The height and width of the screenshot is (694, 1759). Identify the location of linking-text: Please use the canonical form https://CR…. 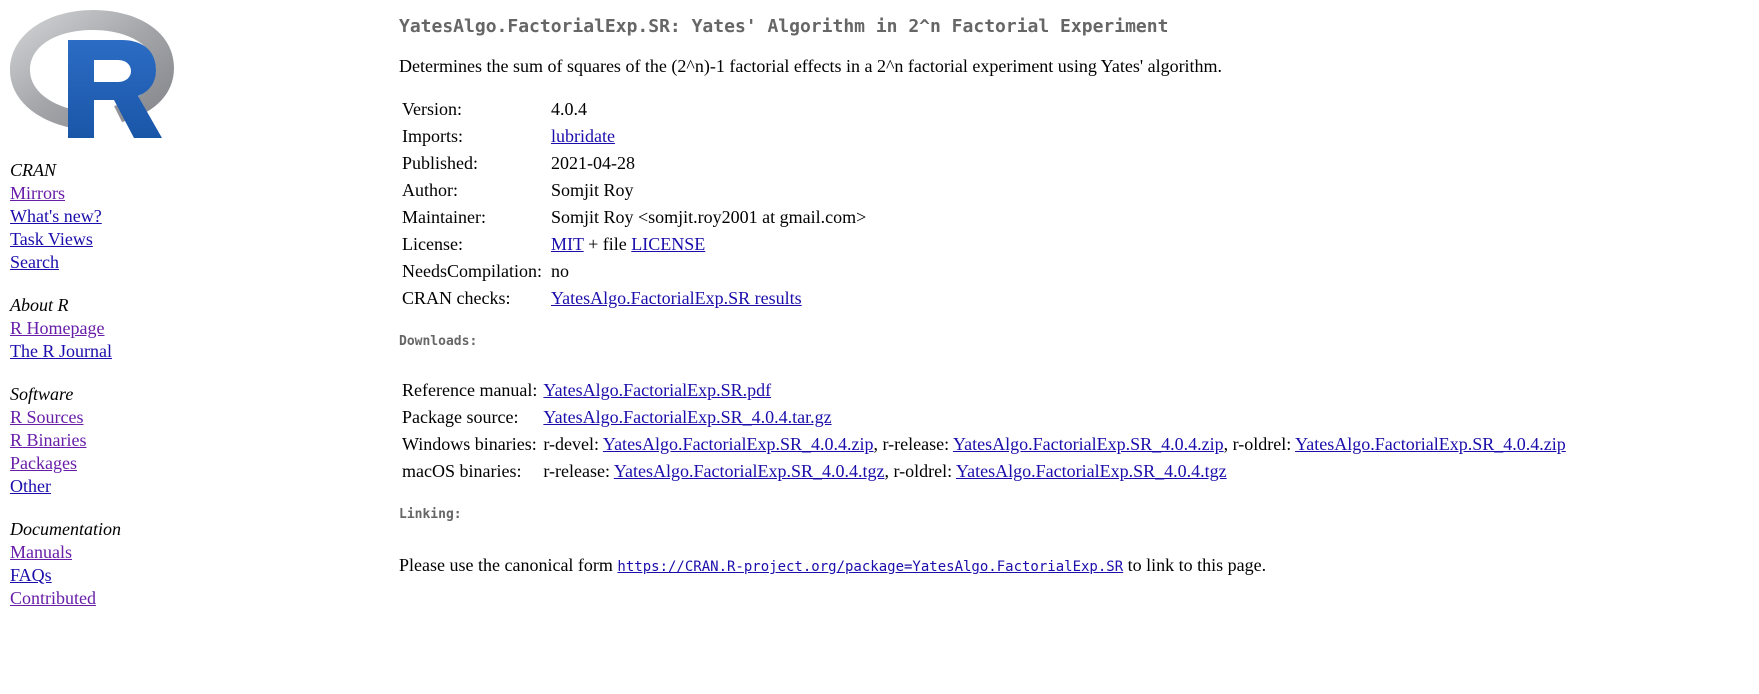
(1069, 566).